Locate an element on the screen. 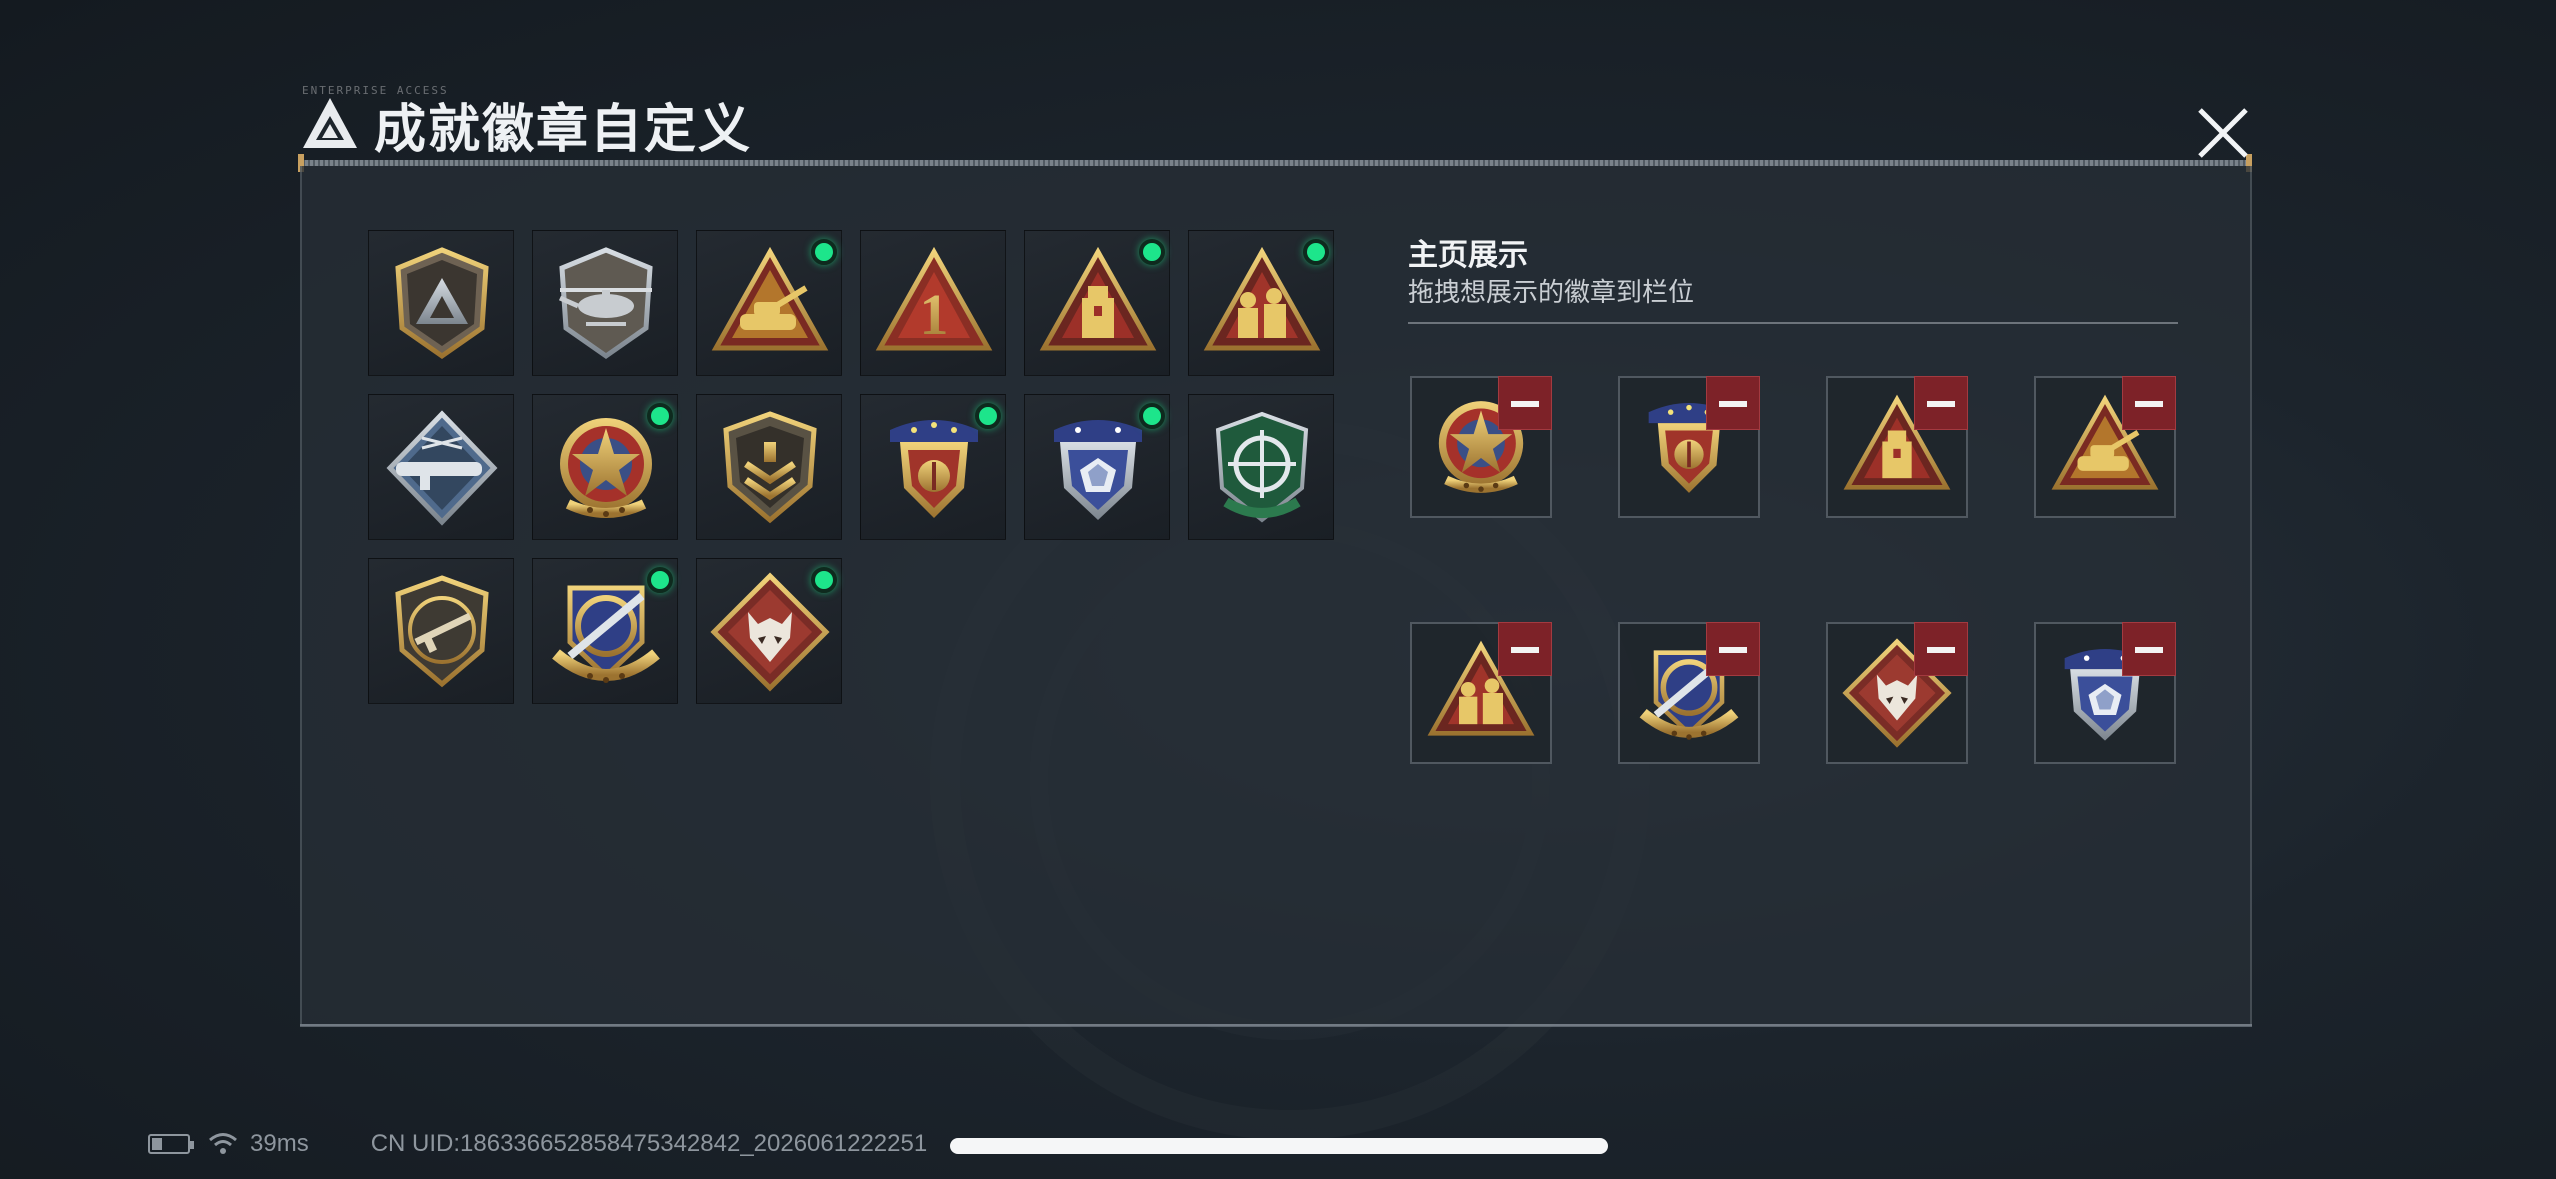 The width and height of the screenshot is (2556, 1179). rifle-shield-badge-icon is located at coordinates (442, 632).